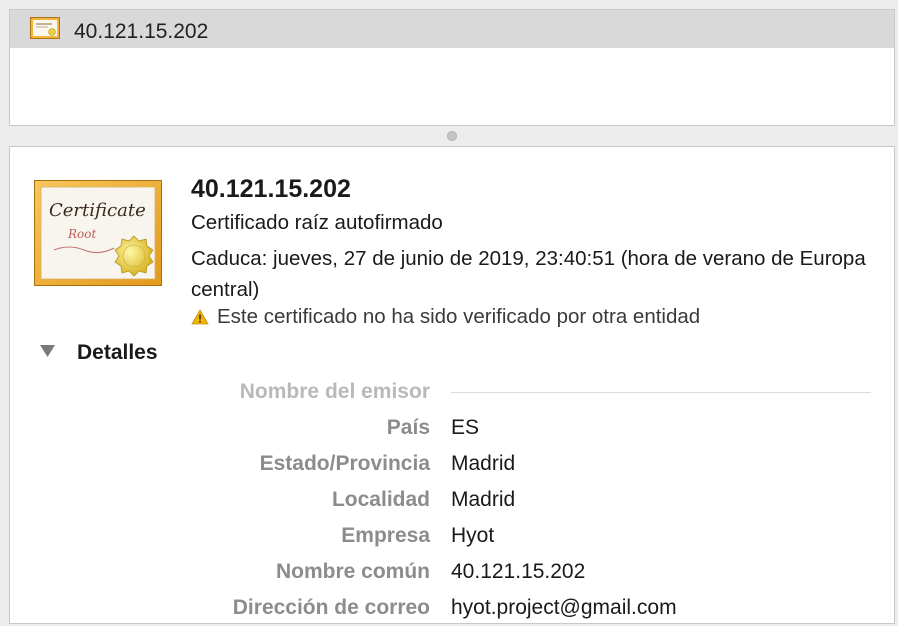 This screenshot has height=626, width=898. I want to click on field-label: Nombre común, so click(352, 571).